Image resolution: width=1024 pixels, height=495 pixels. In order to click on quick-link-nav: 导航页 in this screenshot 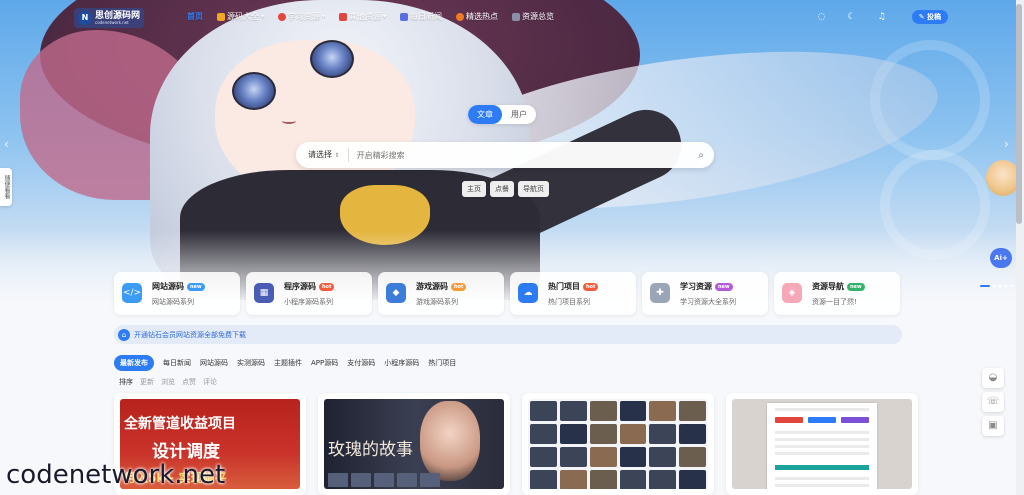, I will do `click(533, 189)`.